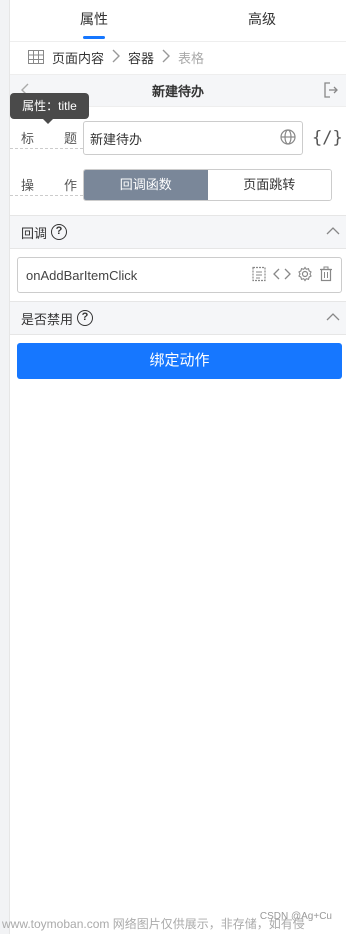  What do you see at coordinates (70, 185) in the screenshot?
I see `operation-label-char2: 作` at bounding box center [70, 185].